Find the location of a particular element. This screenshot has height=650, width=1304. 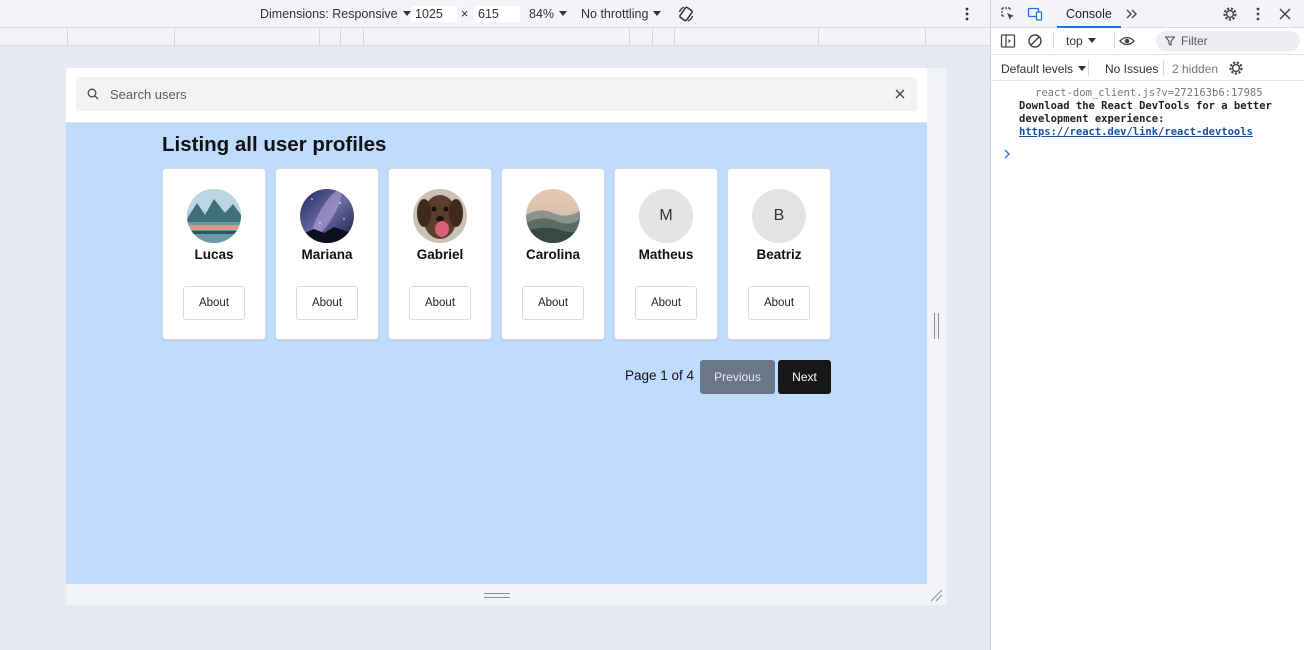

context-select: top is located at coordinates (1081, 41).